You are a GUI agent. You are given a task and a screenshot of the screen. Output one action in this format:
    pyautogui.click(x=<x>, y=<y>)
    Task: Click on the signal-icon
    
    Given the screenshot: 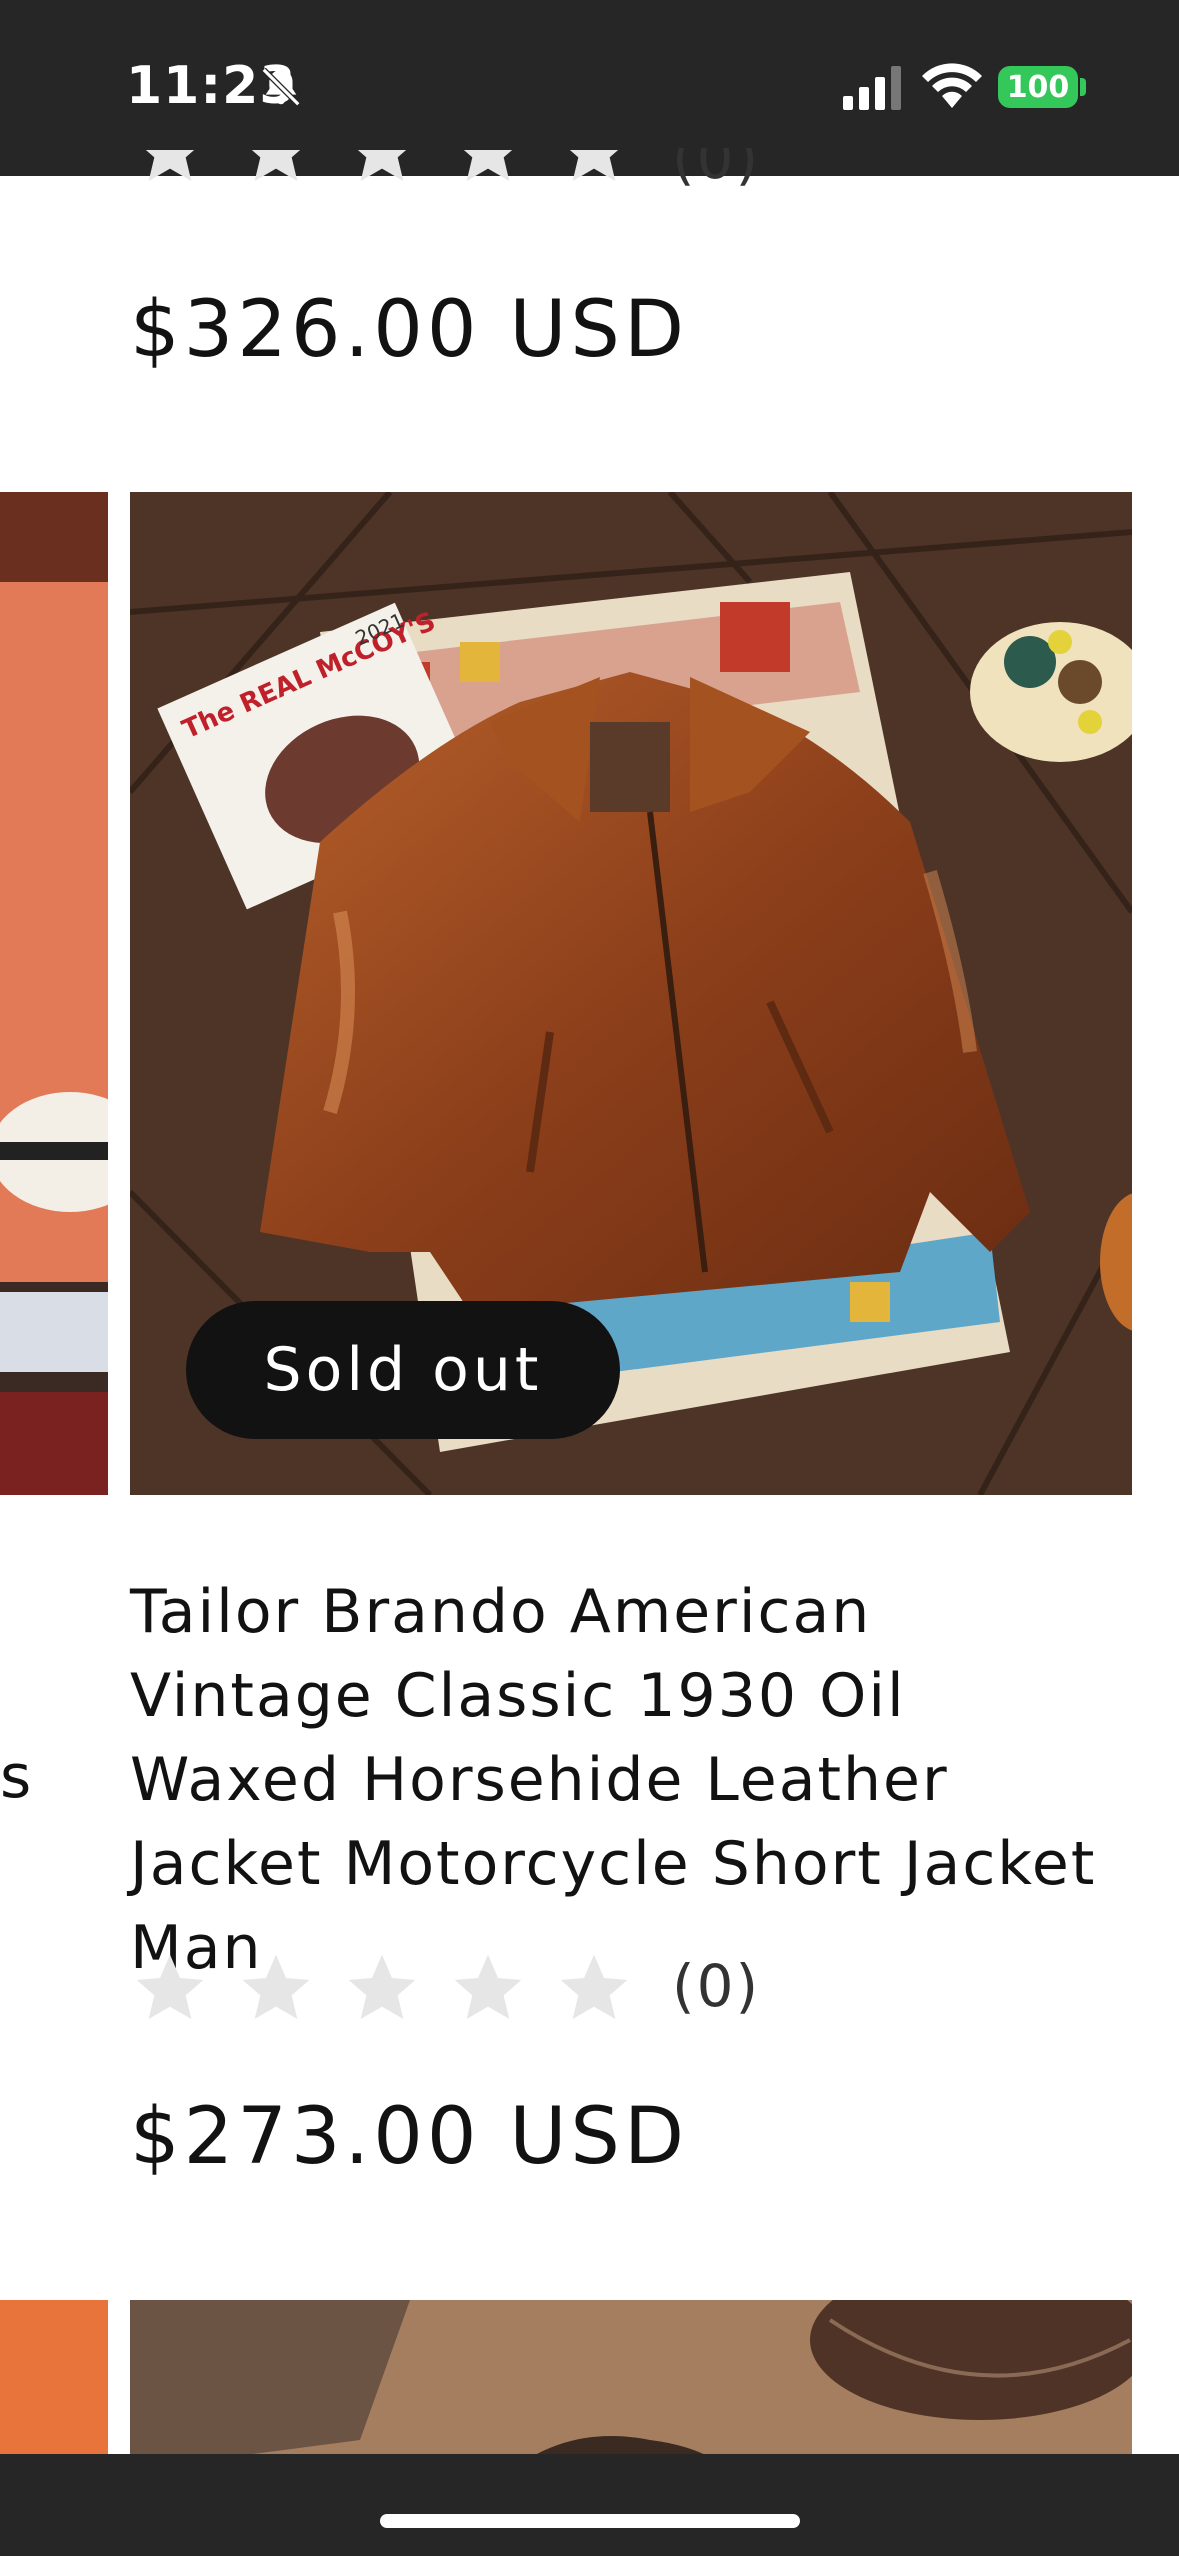 What is the action you would take?
    pyautogui.click(x=872, y=88)
    